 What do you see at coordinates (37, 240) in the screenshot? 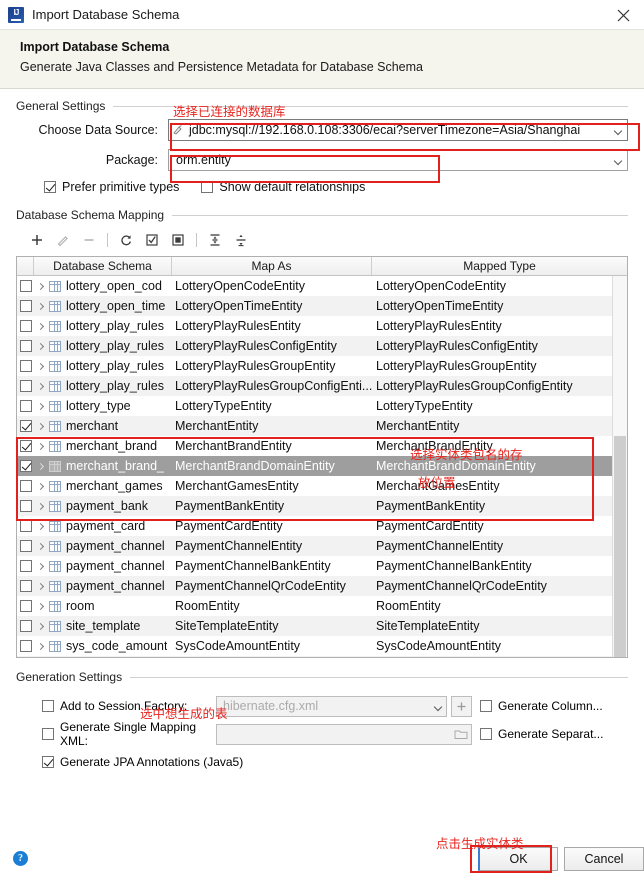
I see `add-button` at bounding box center [37, 240].